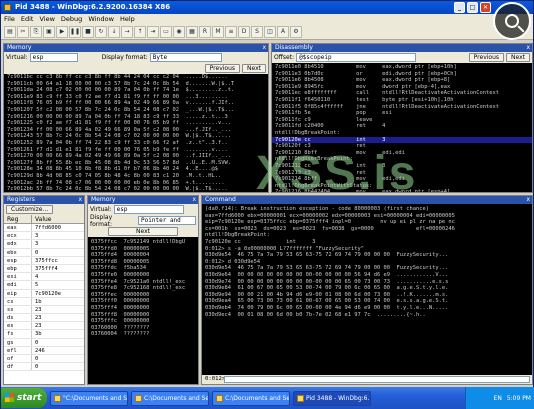  What do you see at coordinates (218, 32) in the screenshot?
I see `memory-icon: M` at bounding box center [218, 32].